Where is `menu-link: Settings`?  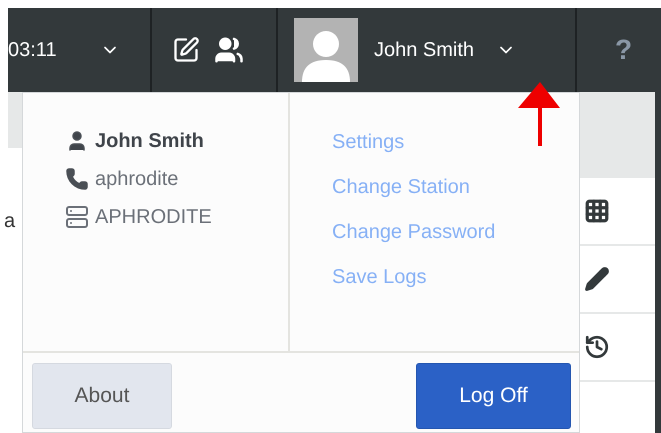
menu-link: Settings is located at coordinates (368, 142).